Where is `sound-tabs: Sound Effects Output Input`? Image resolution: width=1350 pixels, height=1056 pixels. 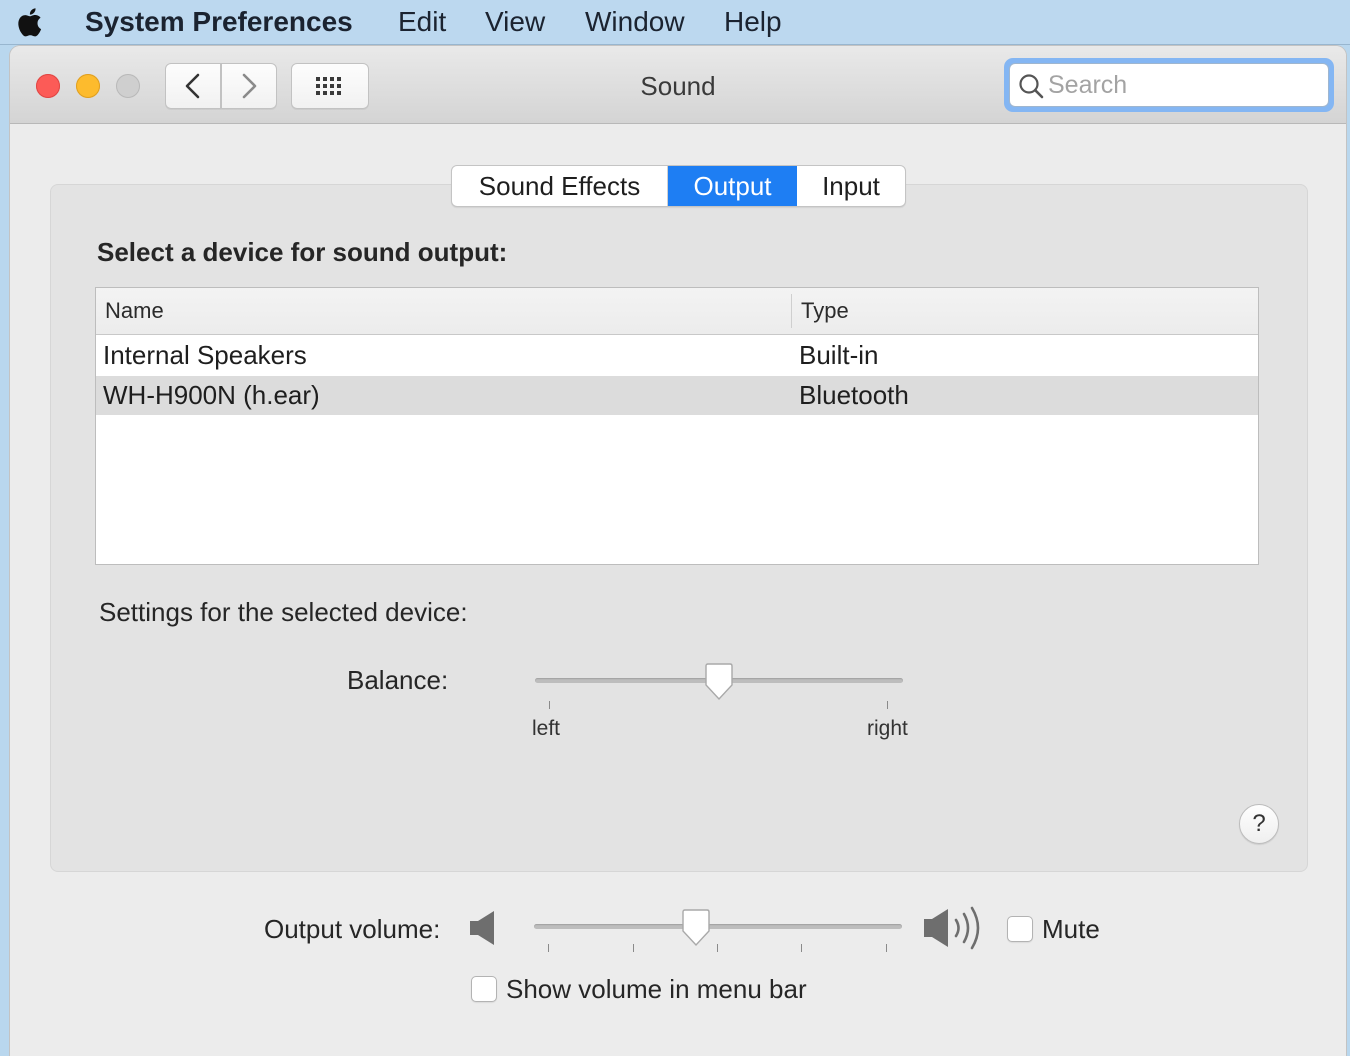 sound-tabs: Sound Effects Output Input is located at coordinates (678, 186).